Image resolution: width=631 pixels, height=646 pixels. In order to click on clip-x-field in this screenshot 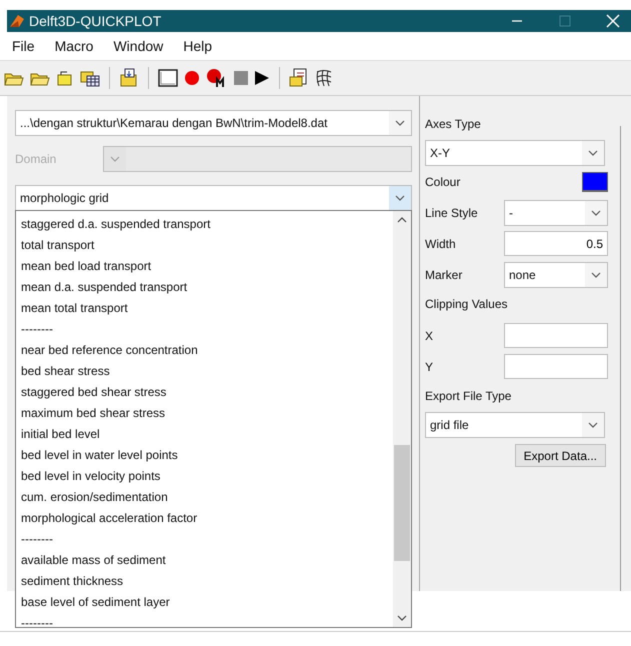, I will do `click(556, 335)`.